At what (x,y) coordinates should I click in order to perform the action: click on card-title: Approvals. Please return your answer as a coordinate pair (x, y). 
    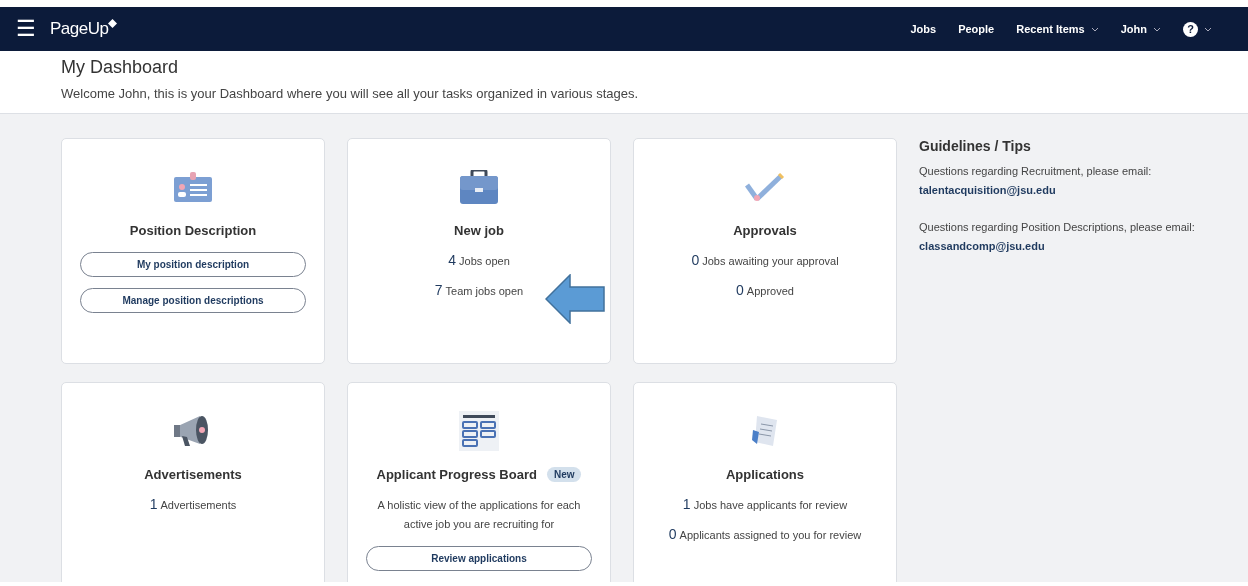
    Looking at the image, I should click on (765, 230).